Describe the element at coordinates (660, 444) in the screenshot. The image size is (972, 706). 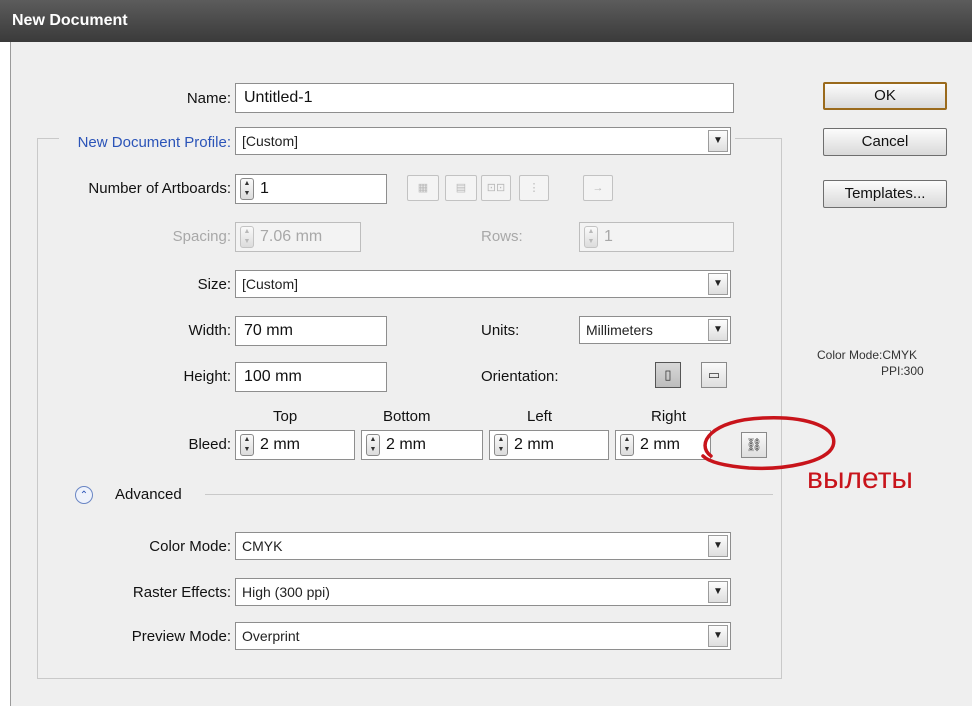
I see `bleed-right-value: 2 mm` at that location.